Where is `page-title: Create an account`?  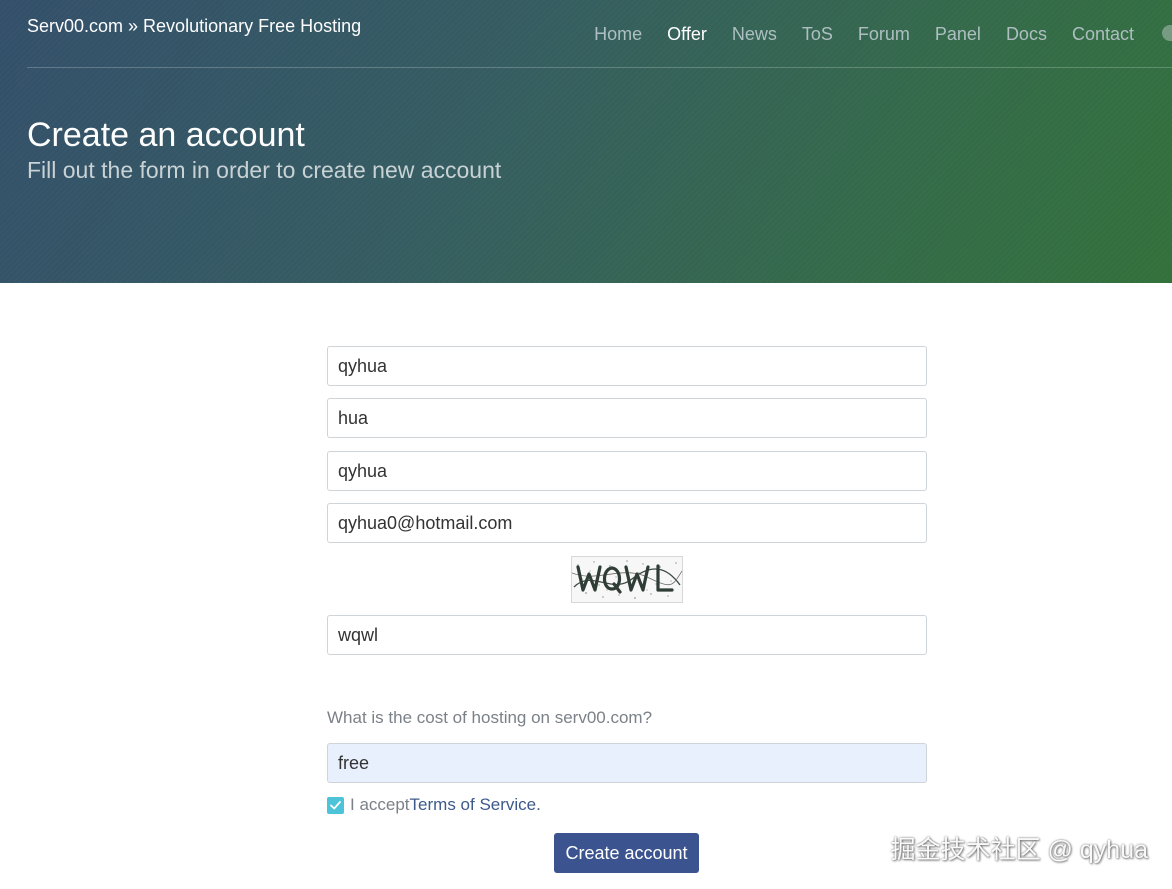 page-title: Create an account is located at coordinates (166, 135).